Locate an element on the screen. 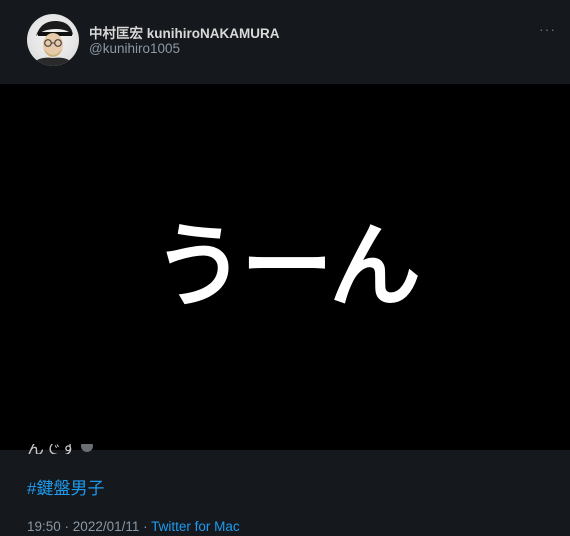 This screenshot has height=536, width=570. tweet-body-text: んです is located at coordinates (60, 449).